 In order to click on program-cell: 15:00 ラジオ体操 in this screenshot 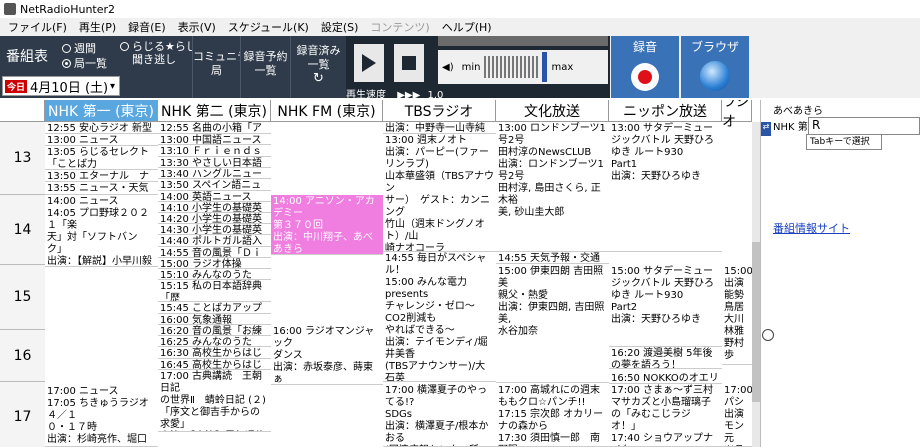, I will do `click(214, 263)`.